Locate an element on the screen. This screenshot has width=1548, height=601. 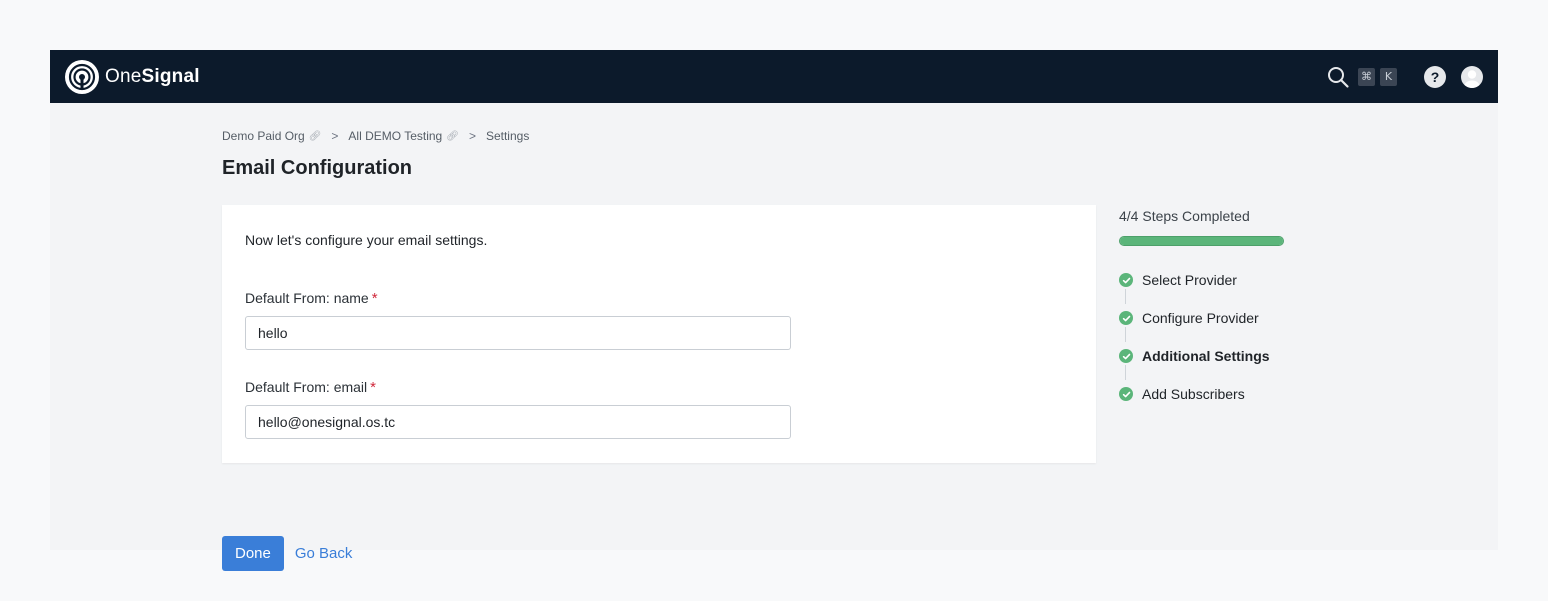
step-item: Additional Settings is located at coordinates (1204, 363).